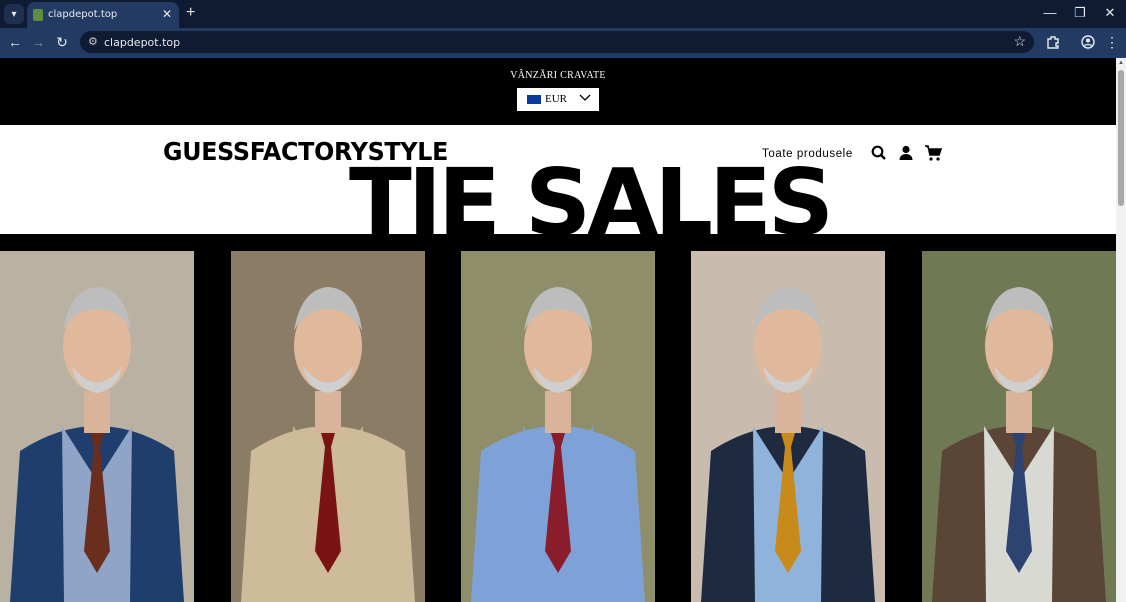 The height and width of the screenshot is (602, 1126). What do you see at coordinates (534, 99) in the screenshot?
I see `eu-flag-icon` at bounding box center [534, 99].